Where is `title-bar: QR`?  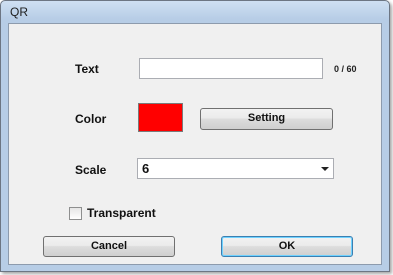
title-bar: QR is located at coordinates (195, 12).